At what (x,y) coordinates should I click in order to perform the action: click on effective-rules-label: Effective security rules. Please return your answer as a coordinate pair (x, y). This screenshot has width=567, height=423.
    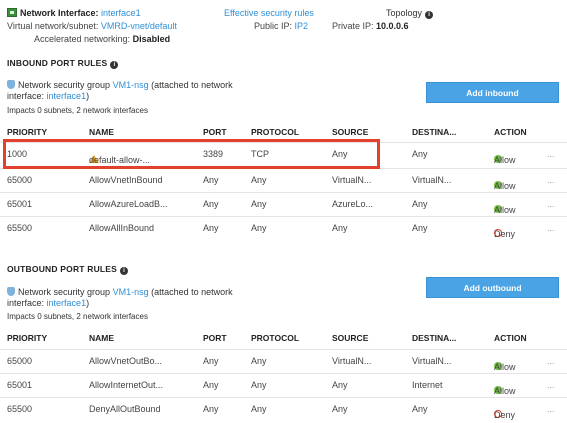
    Looking at the image, I should click on (269, 13).